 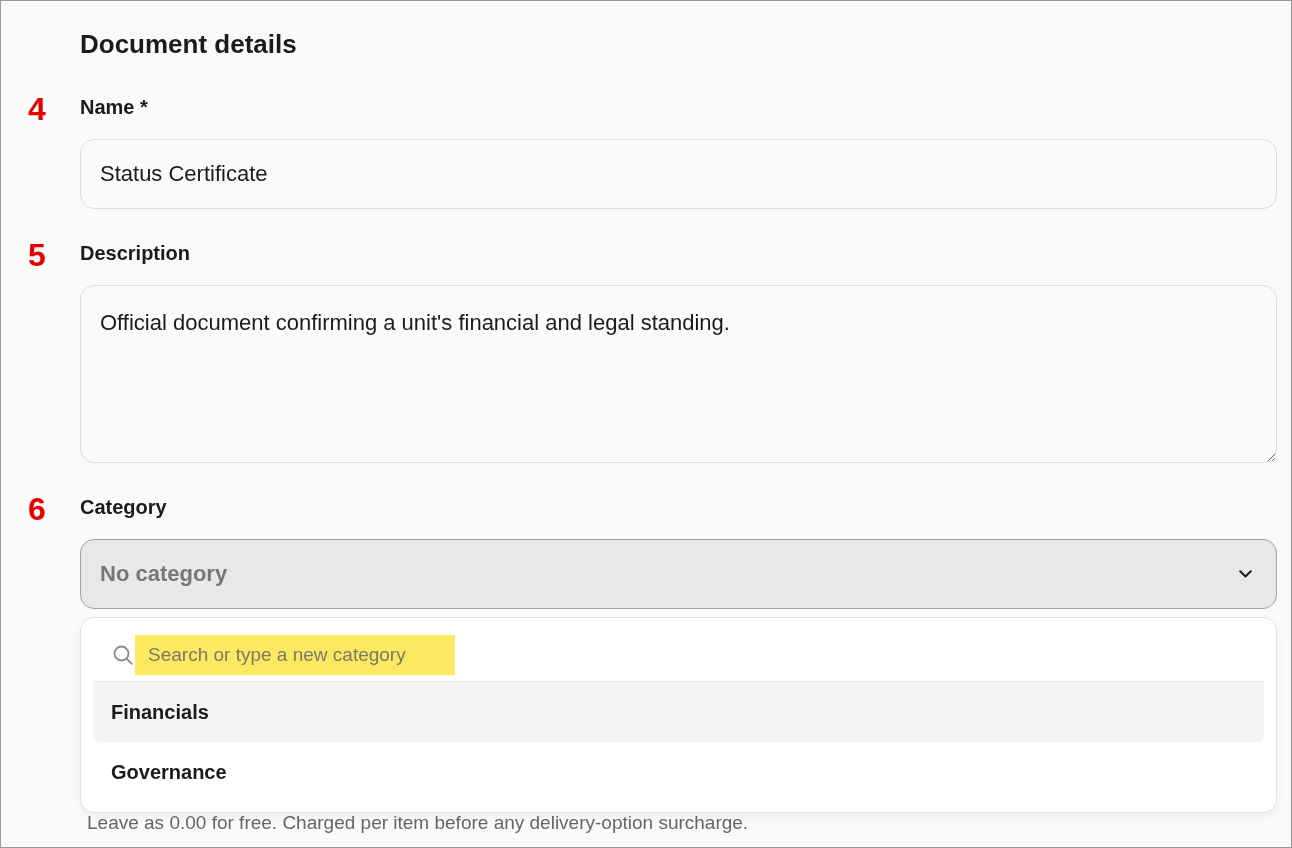 I want to click on search-icon, so click(x=123, y=655).